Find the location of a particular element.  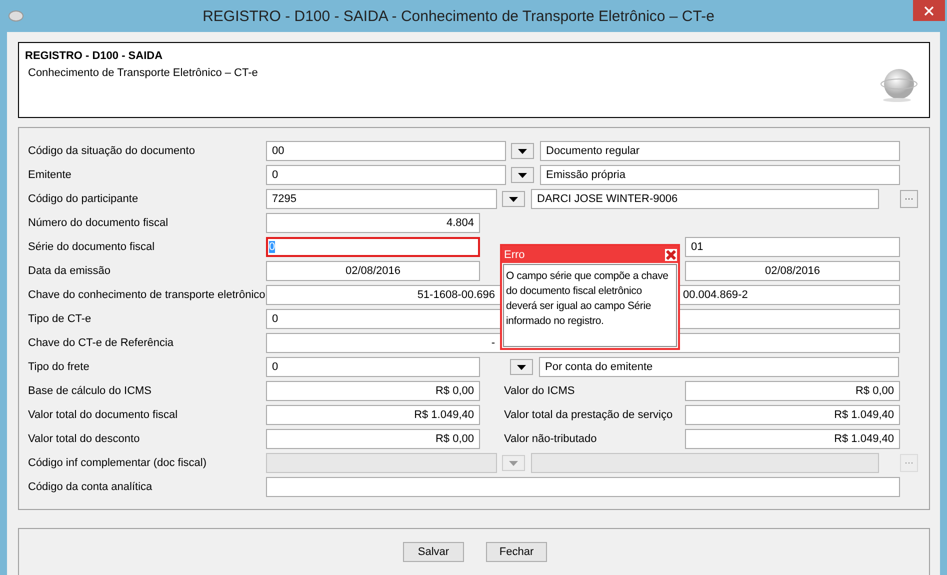

description-field: Emissão própria is located at coordinates (720, 175).